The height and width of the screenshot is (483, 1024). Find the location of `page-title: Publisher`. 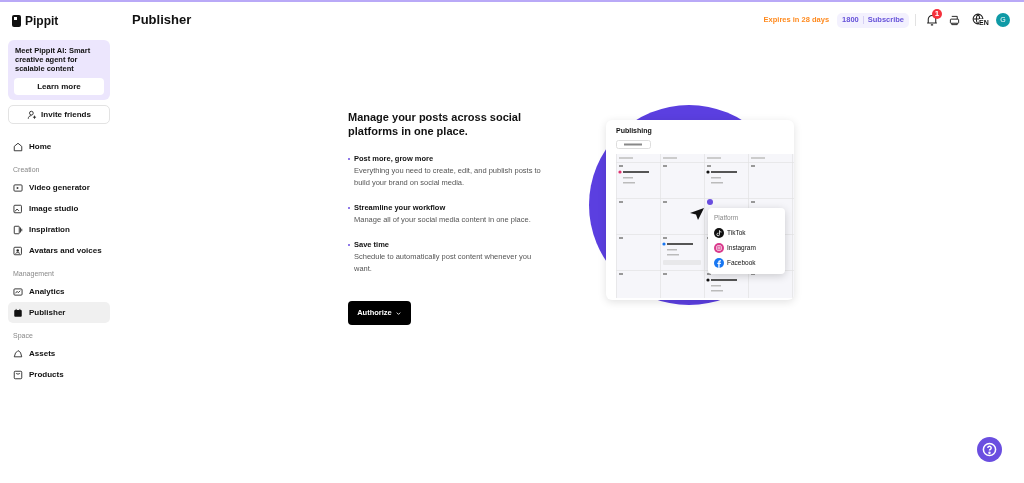

page-title: Publisher is located at coordinates (162, 20).